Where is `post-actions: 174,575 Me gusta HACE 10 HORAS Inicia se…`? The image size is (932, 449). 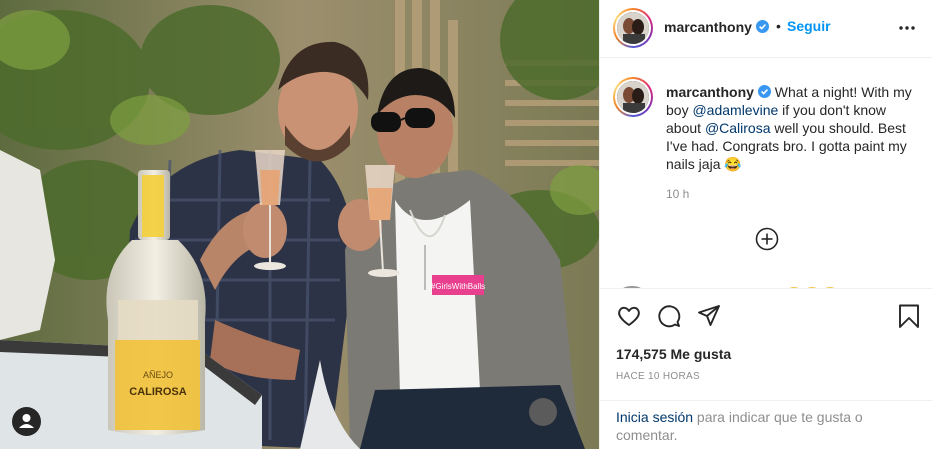 post-actions: 174,575 Me gusta HACE 10 HORAS Inicia se… is located at coordinates (766, 368).